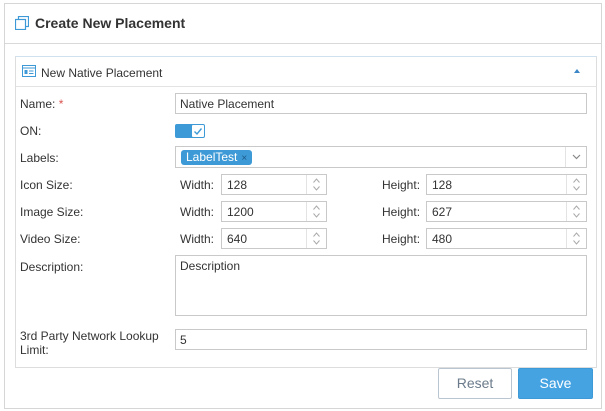 This screenshot has width=605, height=411. What do you see at coordinates (237, 239) in the screenshot?
I see `video-width-value: 640` at bounding box center [237, 239].